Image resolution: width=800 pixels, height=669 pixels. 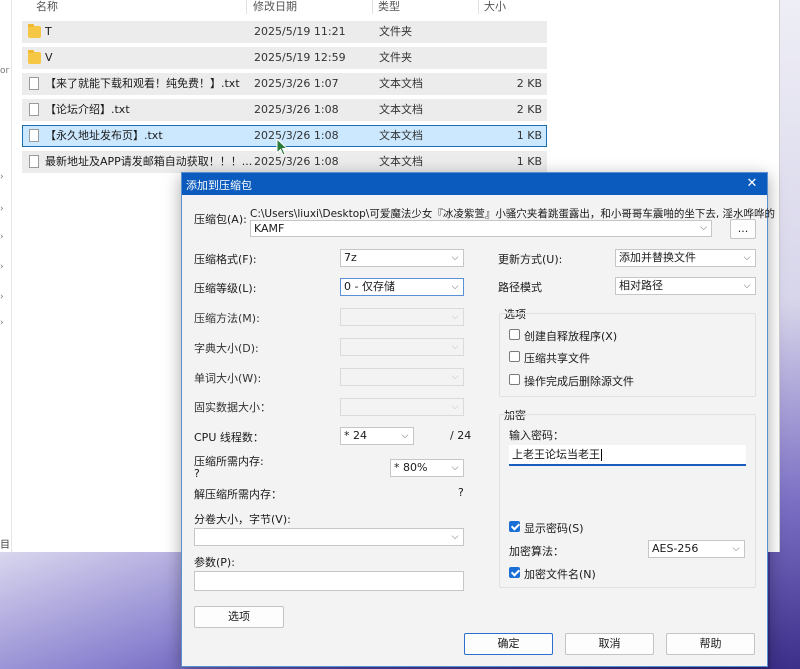 I want to click on file-row-text: 【论坛介绍】.txt 2025/3/26 1:08 文本文档 2 KB, so click(x=284, y=110).